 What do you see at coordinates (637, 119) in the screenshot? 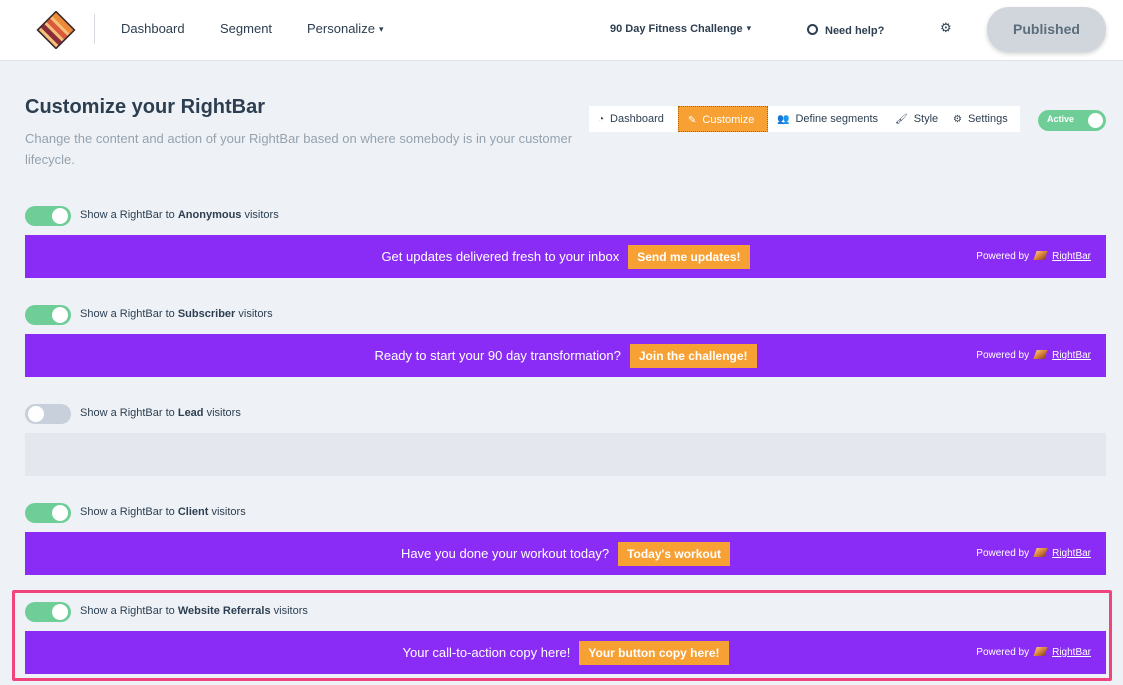
I see `tab-label: Dashboard` at bounding box center [637, 119].